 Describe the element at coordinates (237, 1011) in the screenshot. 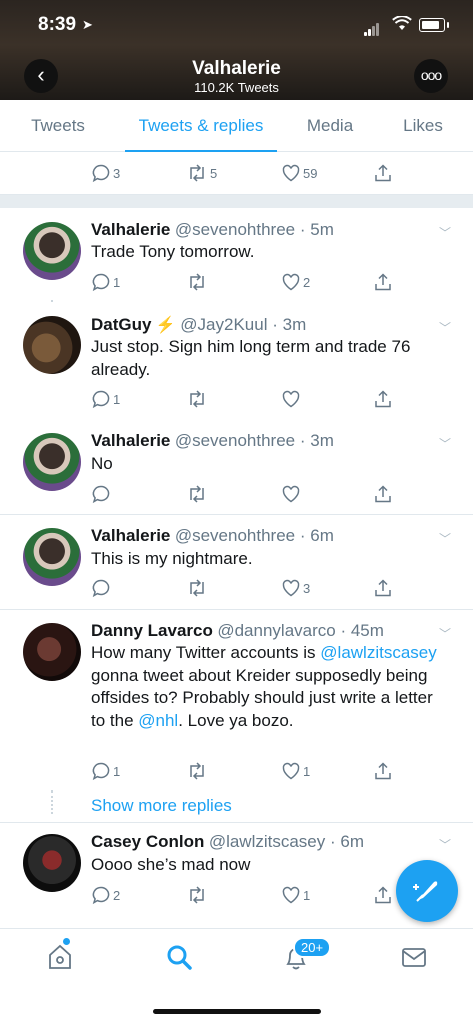

I see `home-indicator` at that location.